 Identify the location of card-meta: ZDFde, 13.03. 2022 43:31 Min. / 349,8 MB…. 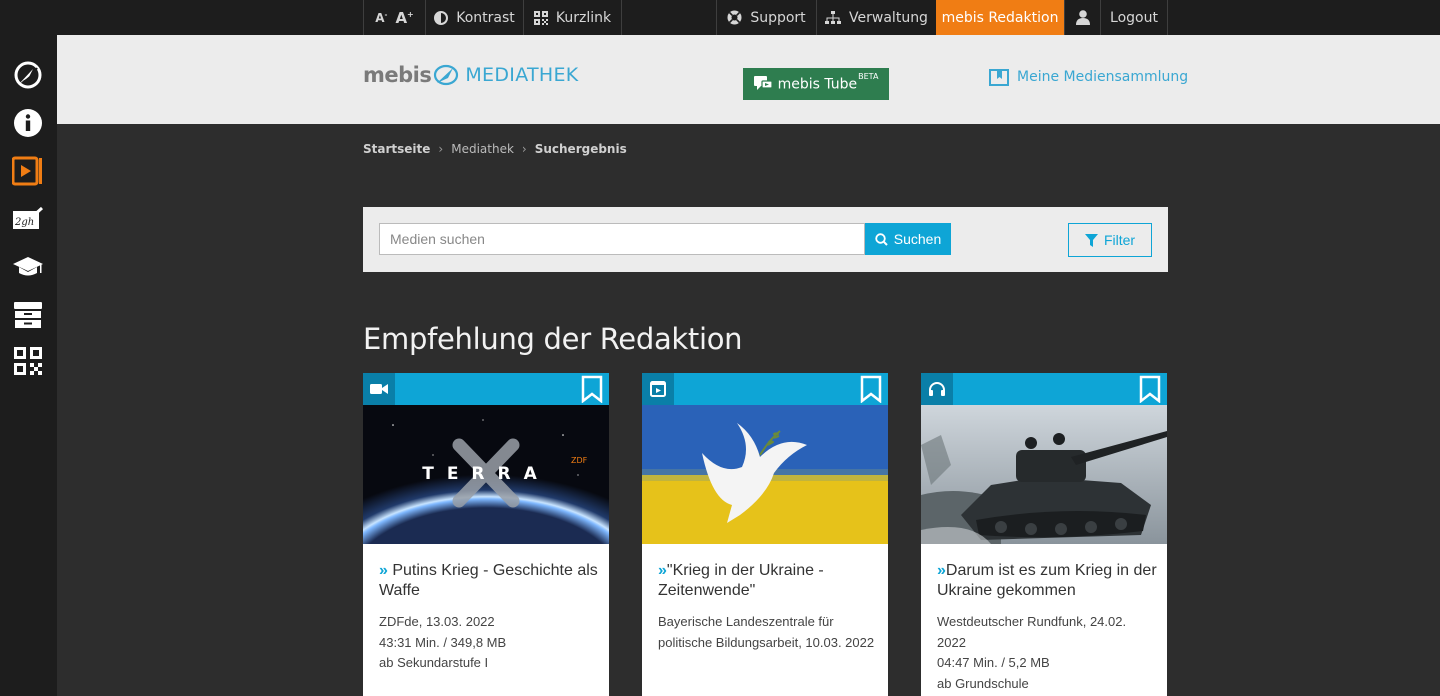
(443, 642).